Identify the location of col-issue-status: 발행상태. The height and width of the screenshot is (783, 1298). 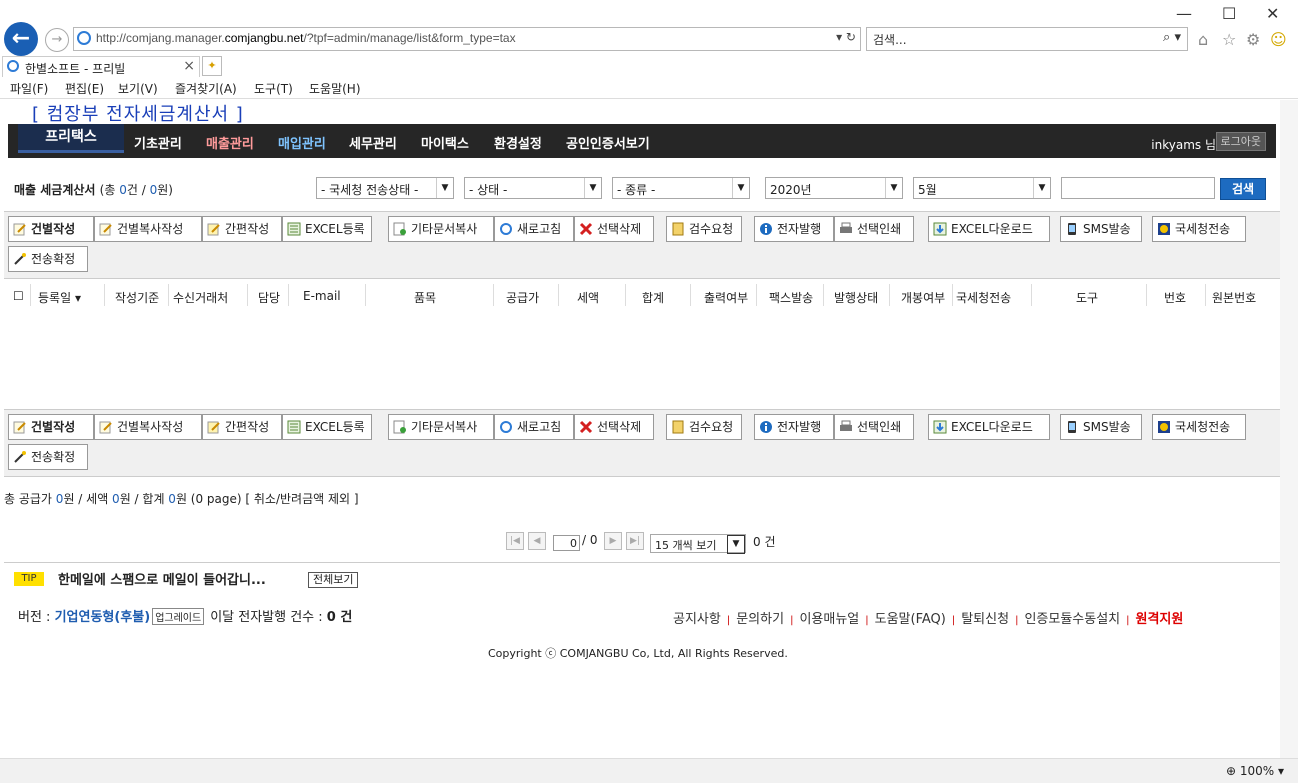
(856, 297).